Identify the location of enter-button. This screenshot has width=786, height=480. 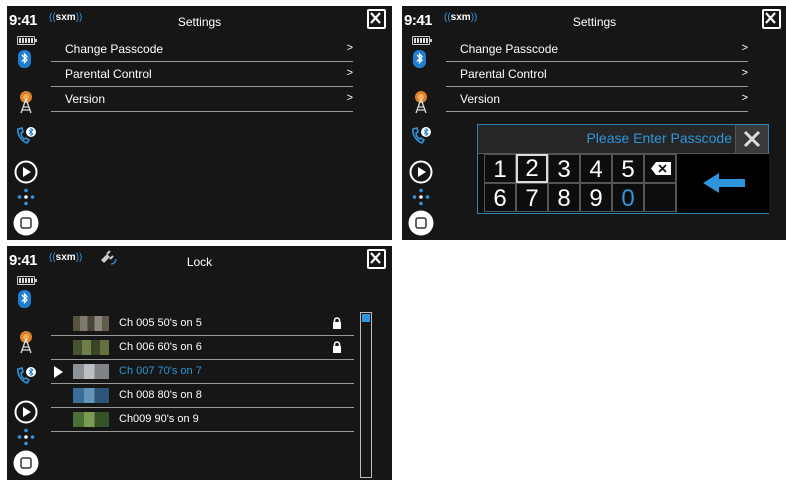
(722, 183).